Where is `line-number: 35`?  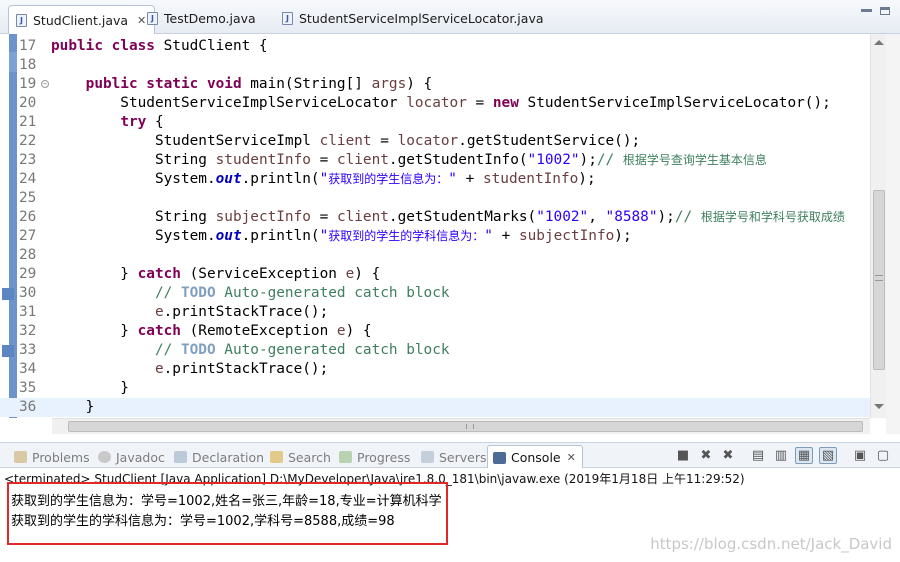
line-number: 35 is located at coordinates (28, 388).